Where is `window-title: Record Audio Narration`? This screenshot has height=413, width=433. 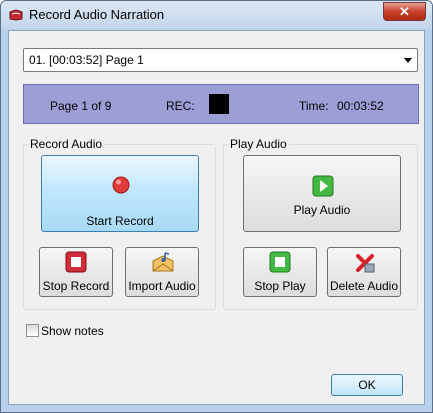 window-title: Record Audio Narration is located at coordinates (97, 14).